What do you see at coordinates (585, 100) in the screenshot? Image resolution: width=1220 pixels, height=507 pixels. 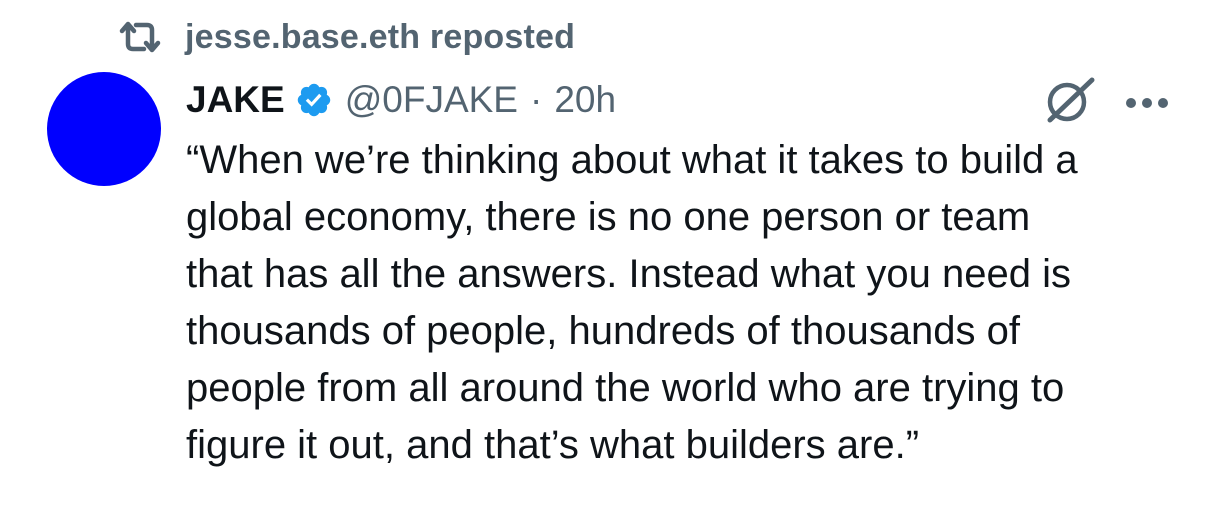 I see `timestamp: 20h` at bounding box center [585, 100].